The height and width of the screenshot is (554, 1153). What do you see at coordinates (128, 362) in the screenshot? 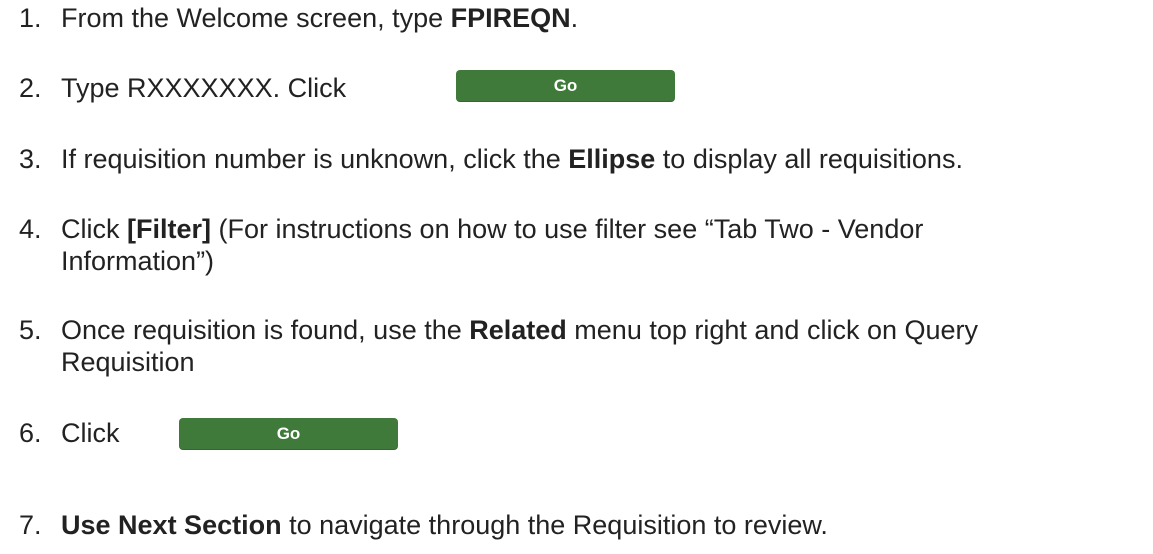
I see `step-text-continuation: Requisition` at bounding box center [128, 362].